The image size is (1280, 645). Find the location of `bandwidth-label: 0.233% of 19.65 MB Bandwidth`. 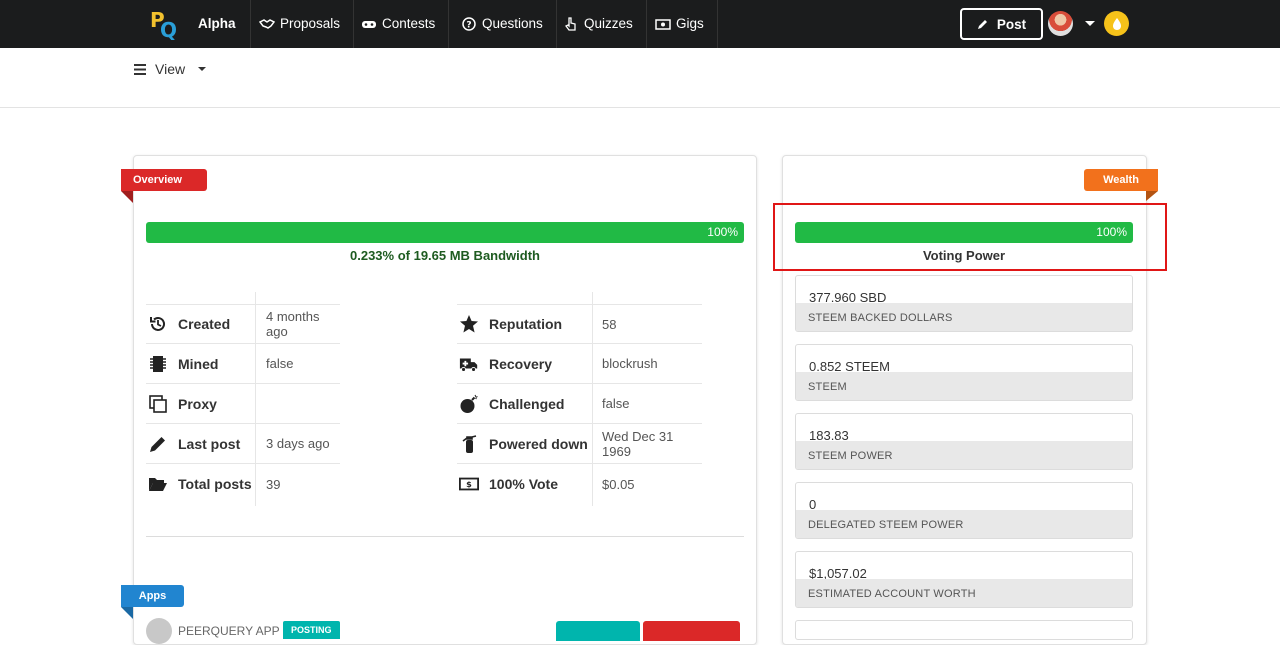

bandwidth-label: 0.233% of 19.65 MB Bandwidth is located at coordinates (445, 255).